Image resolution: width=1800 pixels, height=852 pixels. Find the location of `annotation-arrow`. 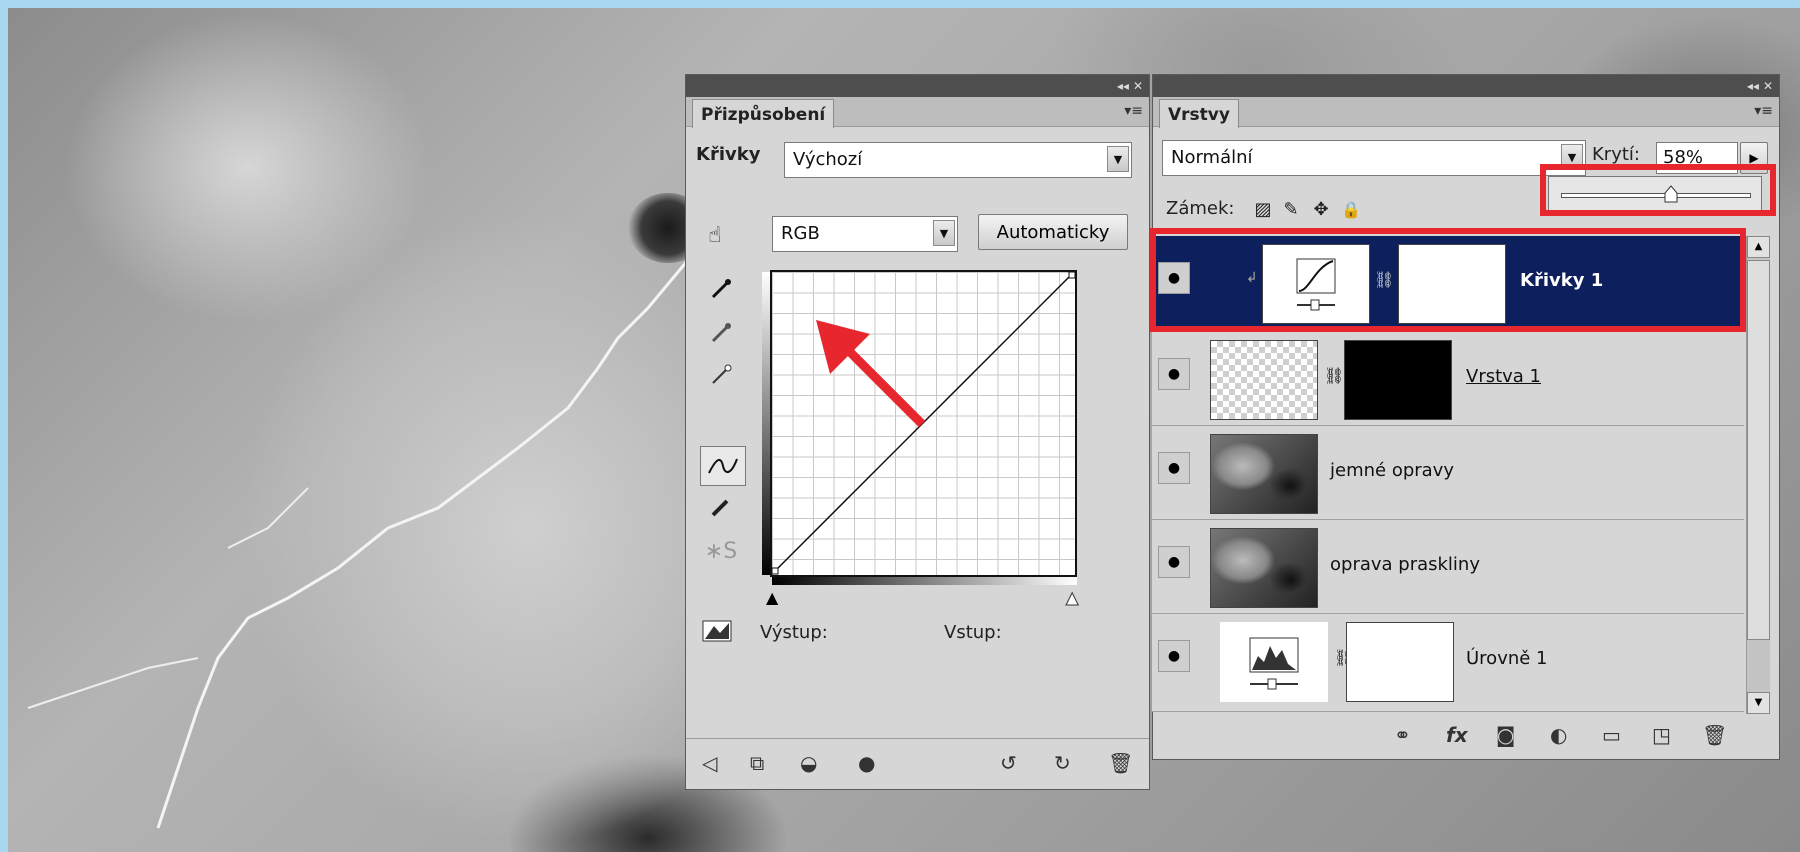

annotation-arrow is located at coordinates (871, 374).